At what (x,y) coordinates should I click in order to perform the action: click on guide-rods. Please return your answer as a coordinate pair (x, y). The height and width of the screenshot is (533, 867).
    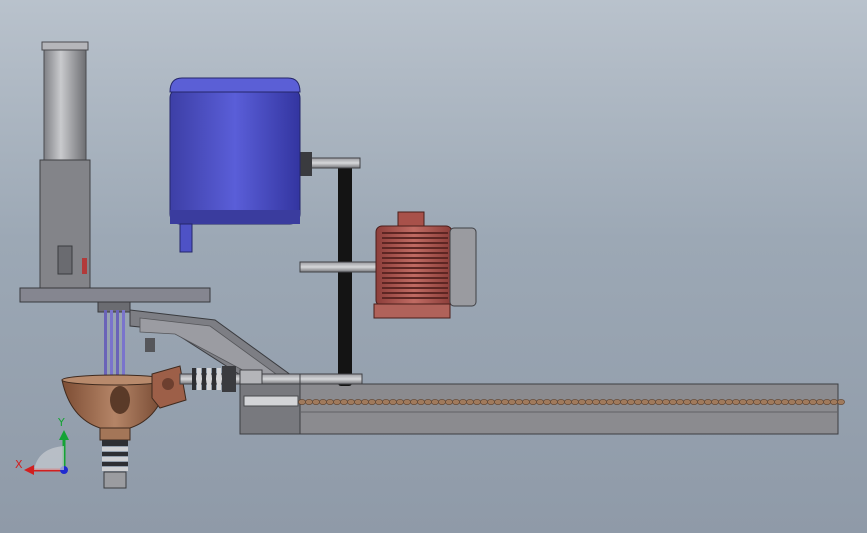
    Looking at the image, I should click on (114, 346).